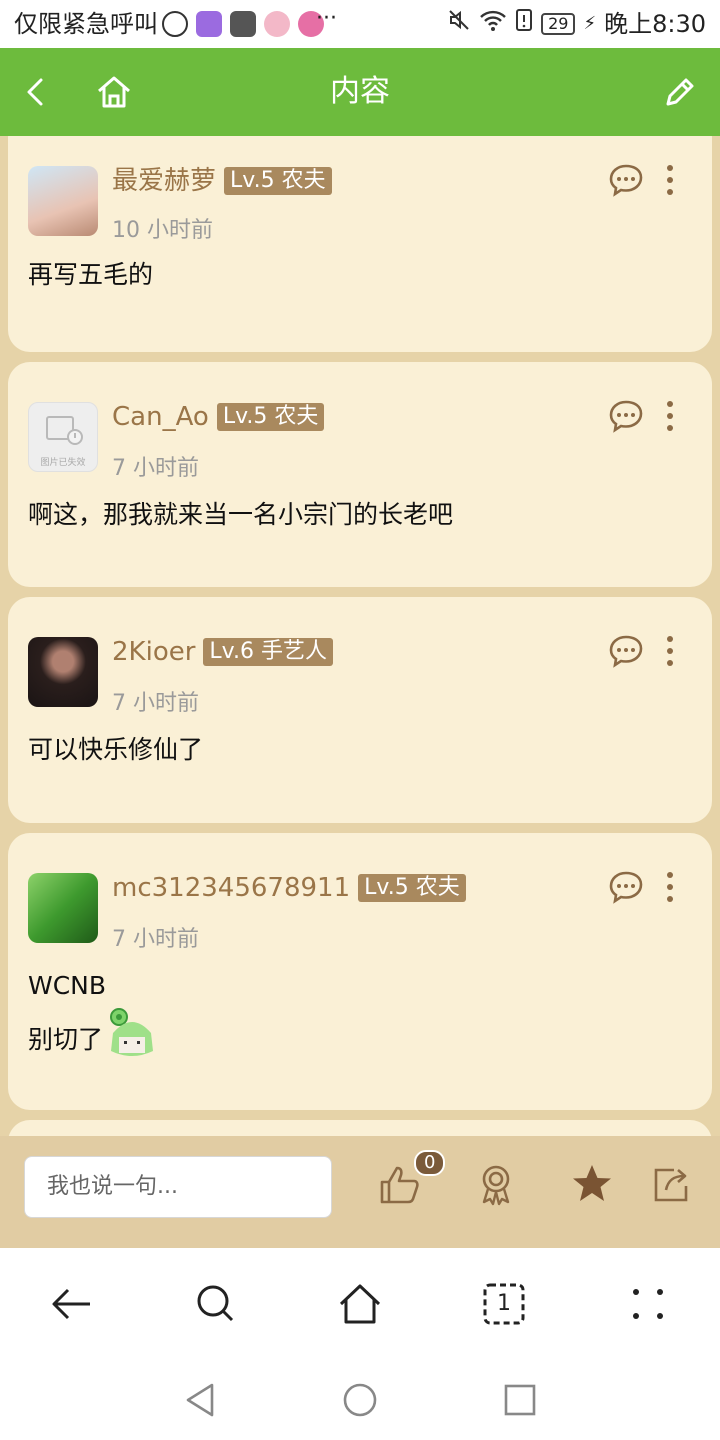  What do you see at coordinates (64, 430) in the screenshot?
I see `broken-image-icon` at bounding box center [64, 430].